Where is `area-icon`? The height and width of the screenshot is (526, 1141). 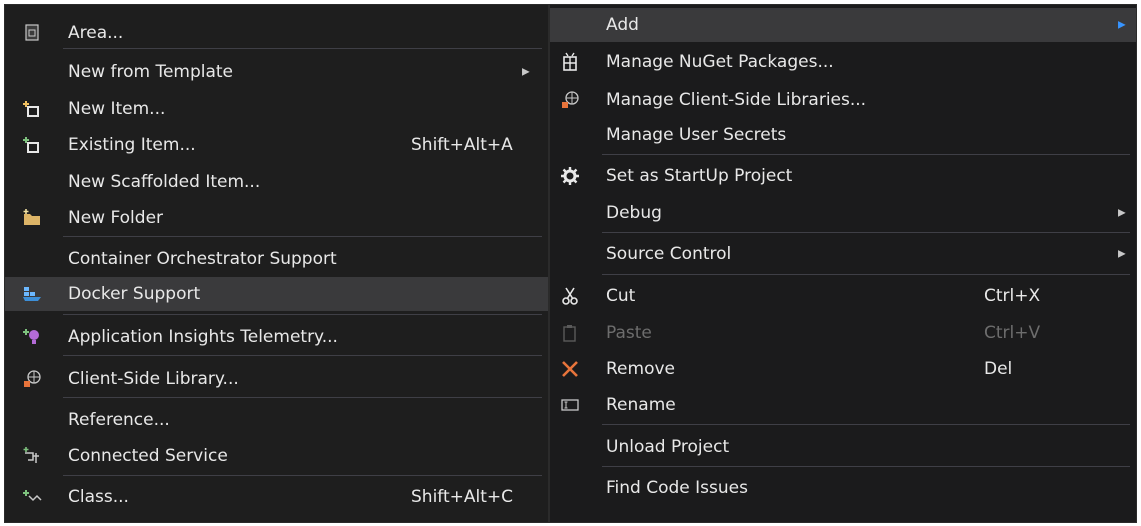 area-icon is located at coordinates (32, 33).